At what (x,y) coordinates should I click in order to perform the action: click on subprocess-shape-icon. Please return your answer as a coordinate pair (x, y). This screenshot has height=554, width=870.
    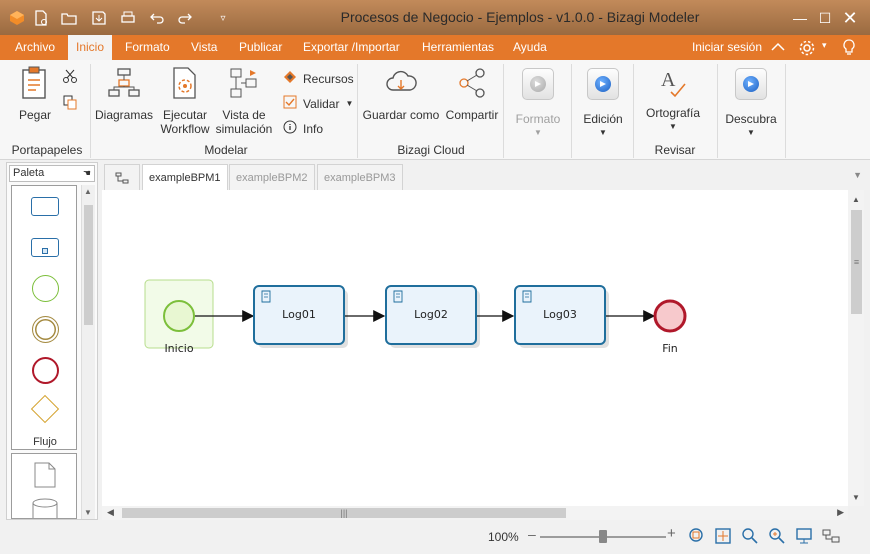
    Looking at the image, I should click on (45, 247).